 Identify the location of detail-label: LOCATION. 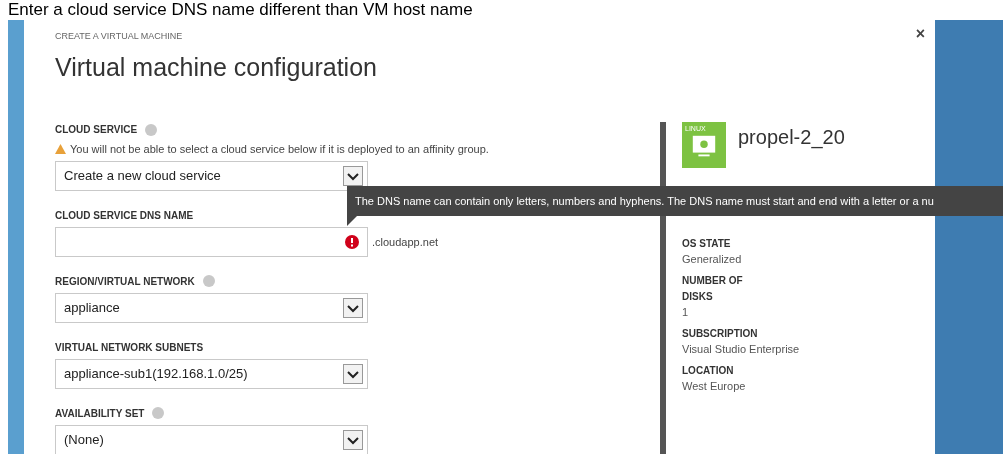
(708, 370).